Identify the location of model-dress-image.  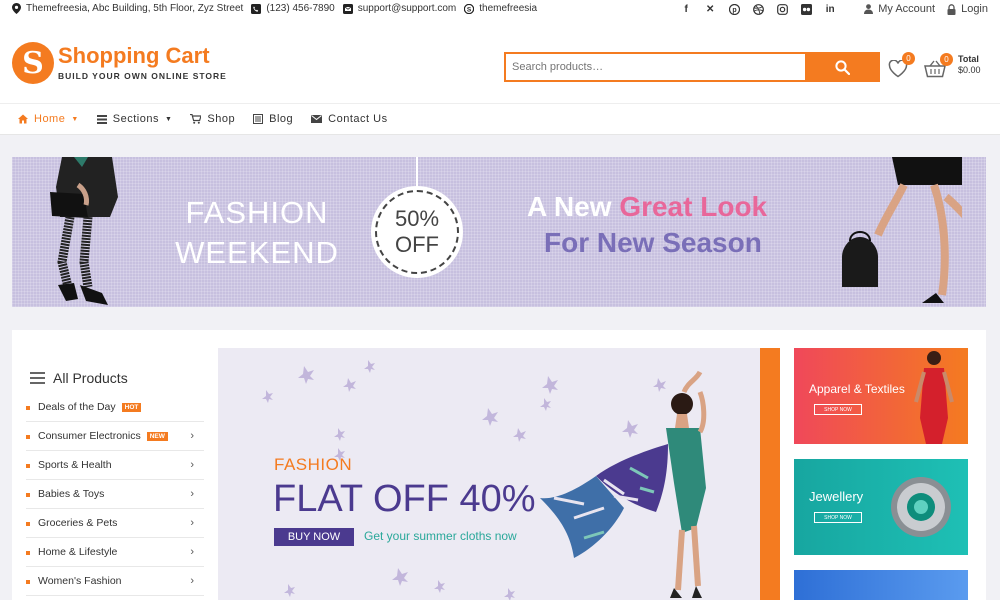
(623, 484).